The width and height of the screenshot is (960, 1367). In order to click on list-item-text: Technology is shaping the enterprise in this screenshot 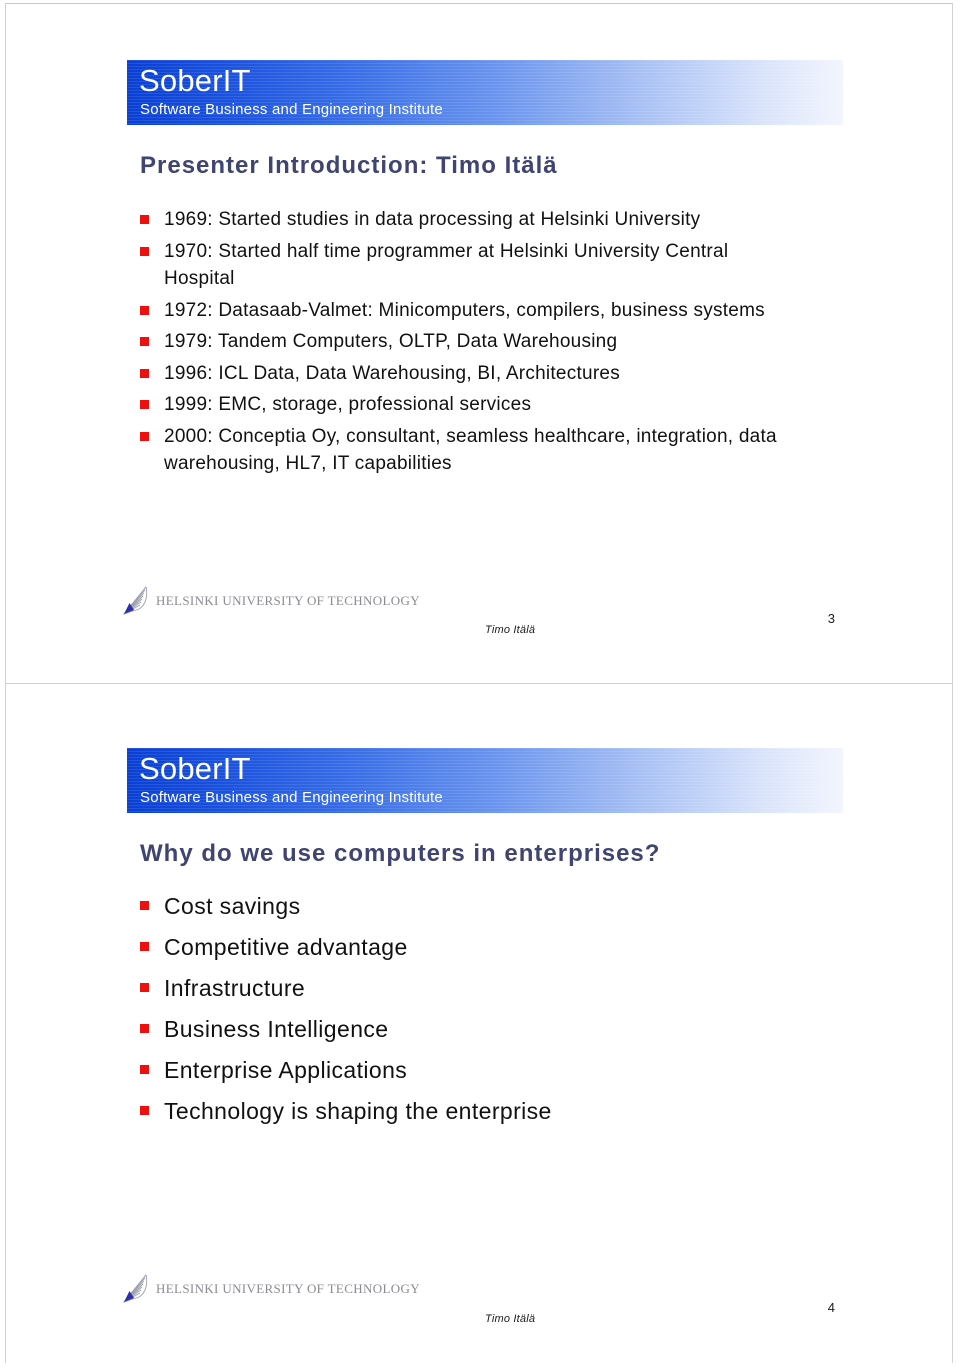, I will do `click(358, 1111)`.